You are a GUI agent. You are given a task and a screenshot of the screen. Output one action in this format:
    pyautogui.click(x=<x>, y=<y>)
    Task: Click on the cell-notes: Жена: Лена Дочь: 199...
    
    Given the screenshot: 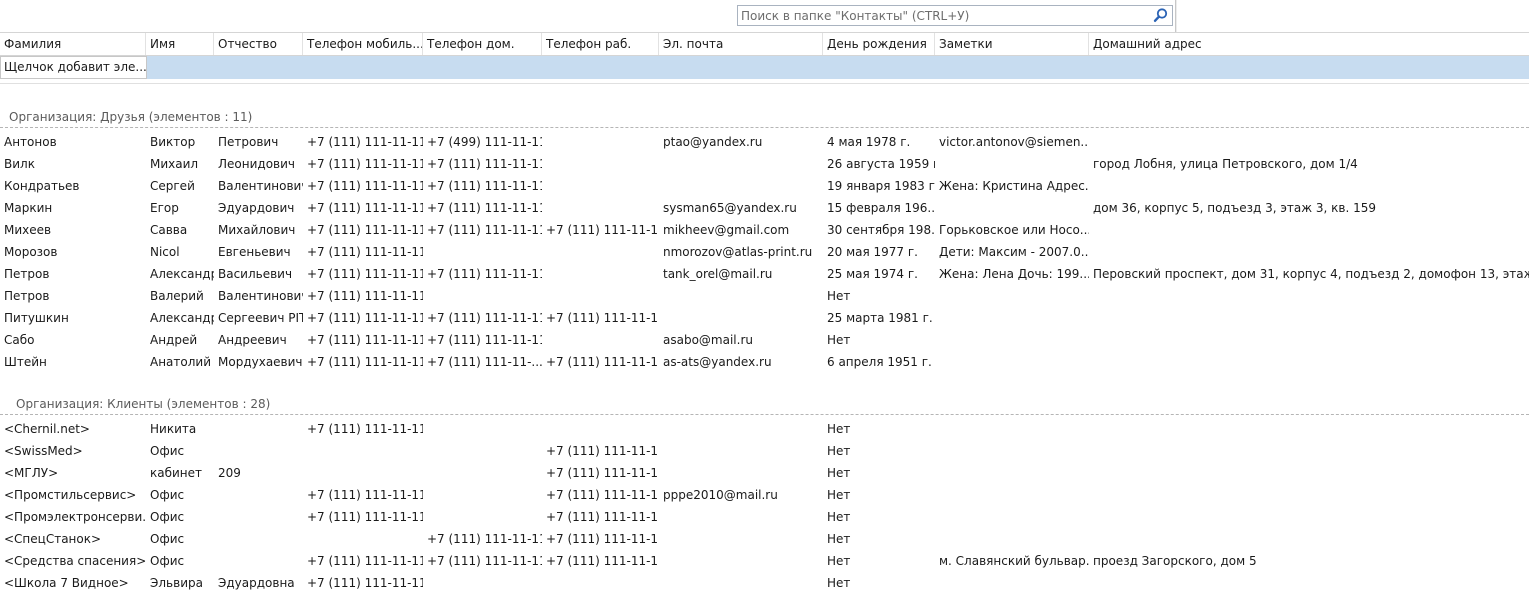 What is the action you would take?
    pyautogui.click(x=1014, y=274)
    